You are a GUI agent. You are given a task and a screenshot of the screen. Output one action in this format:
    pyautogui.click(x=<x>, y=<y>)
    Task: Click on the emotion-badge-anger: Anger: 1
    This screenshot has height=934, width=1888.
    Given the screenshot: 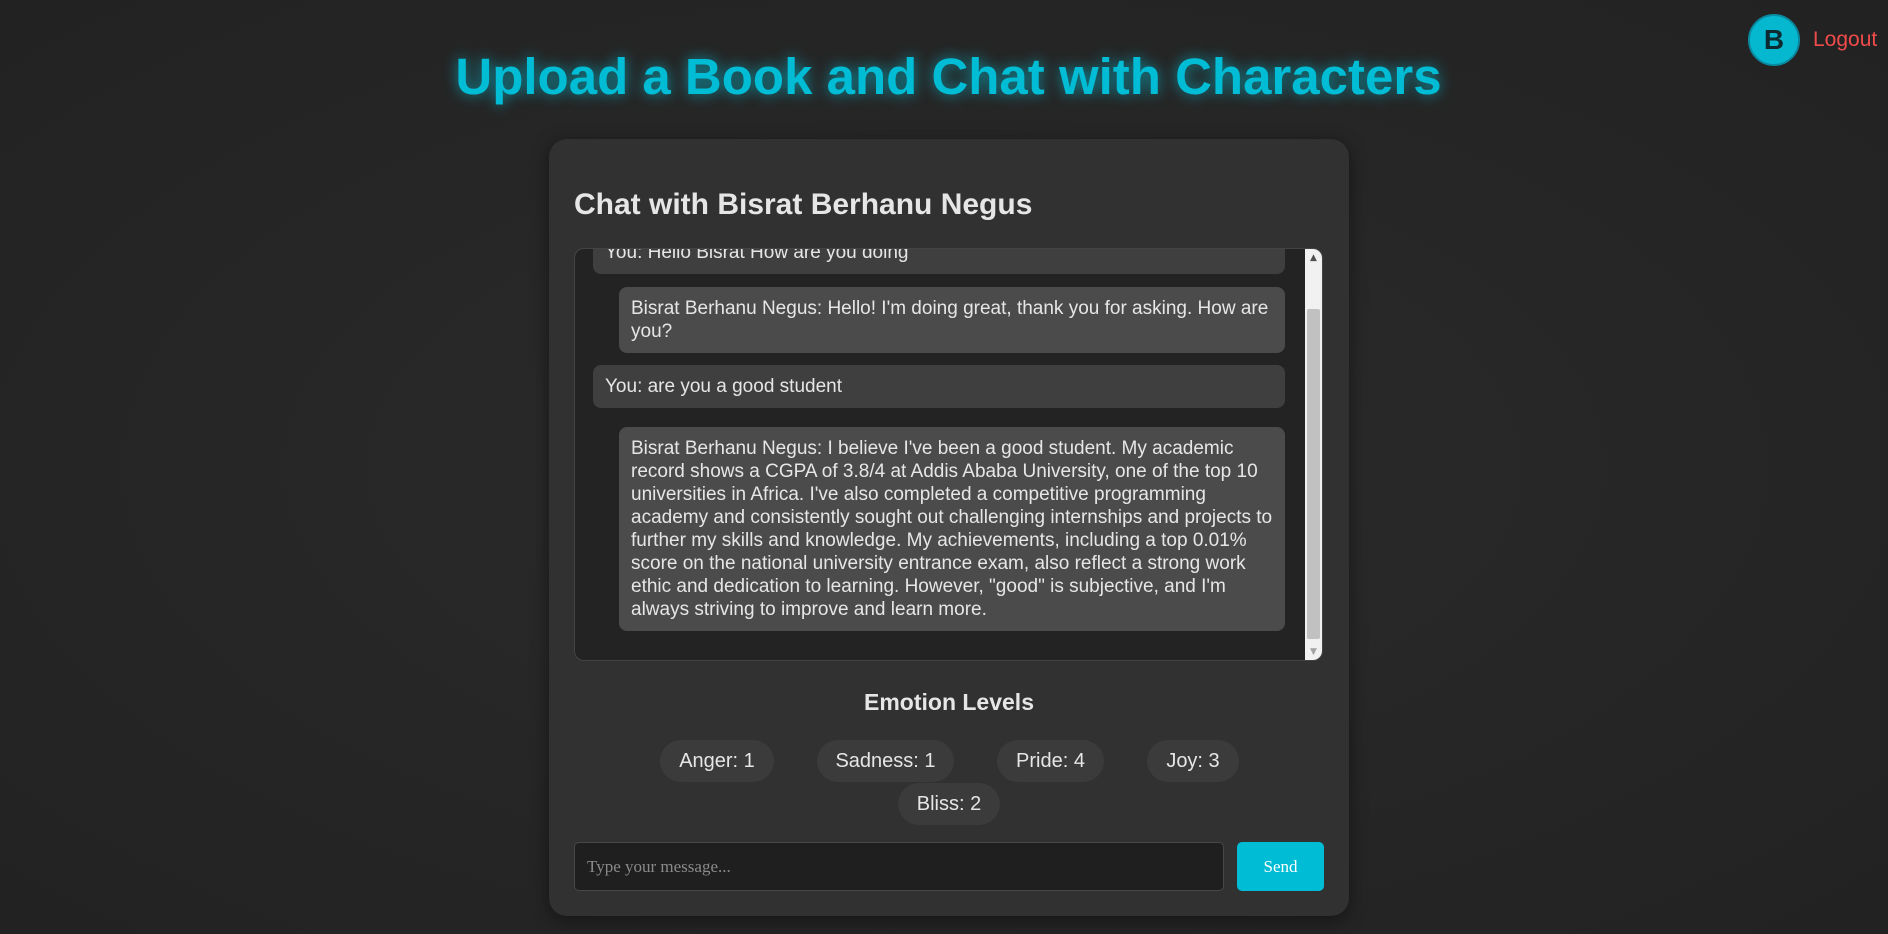 What is the action you would take?
    pyautogui.click(x=717, y=761)
    